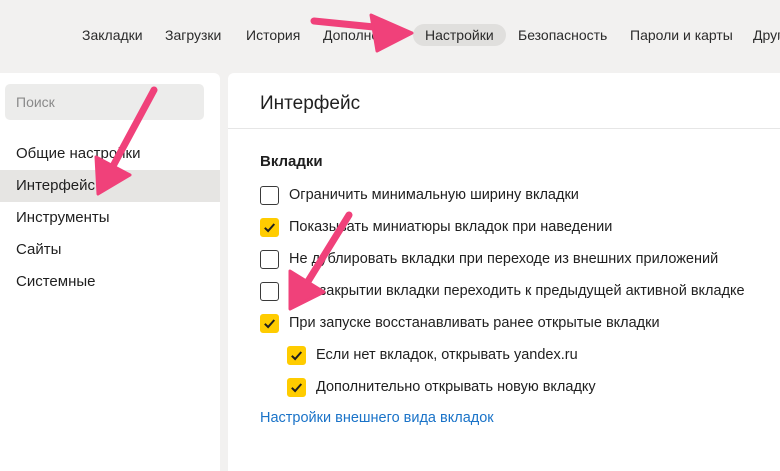 Image resolution: width=780 pixels, height=471 pixels. Describe the element at coordinates (110, 218) in the screenshot. I see `sidebar-item-tools: Инструменты` at that location.